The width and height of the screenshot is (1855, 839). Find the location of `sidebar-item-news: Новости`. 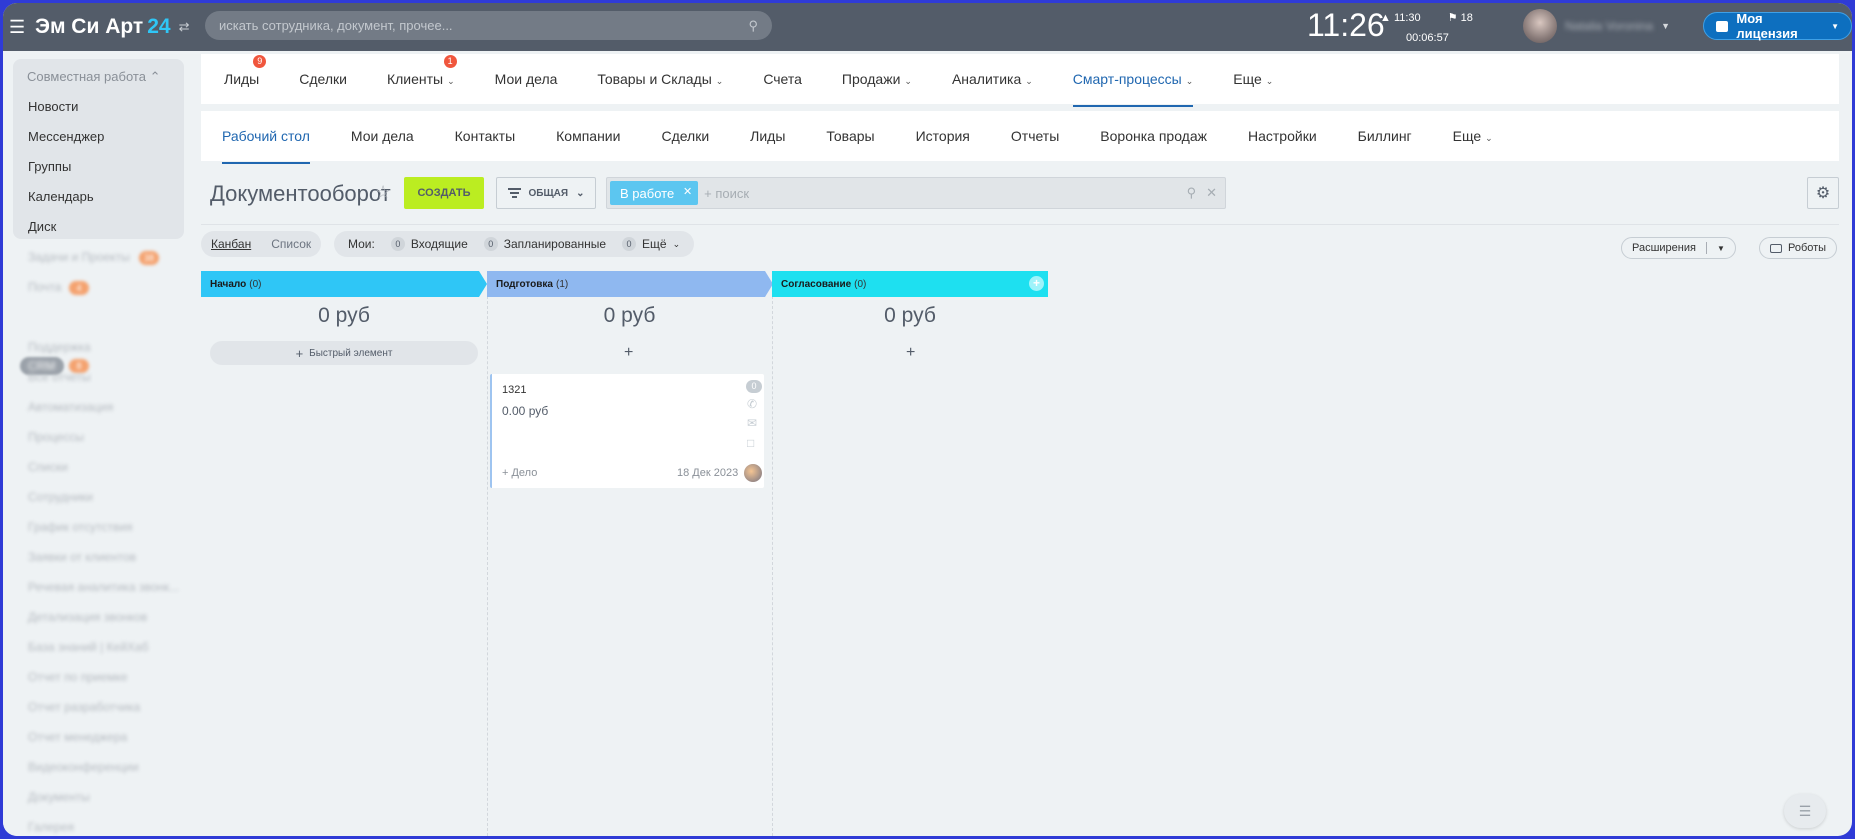

sidebar-item-news: Новости is located at coordinates (53, 106).